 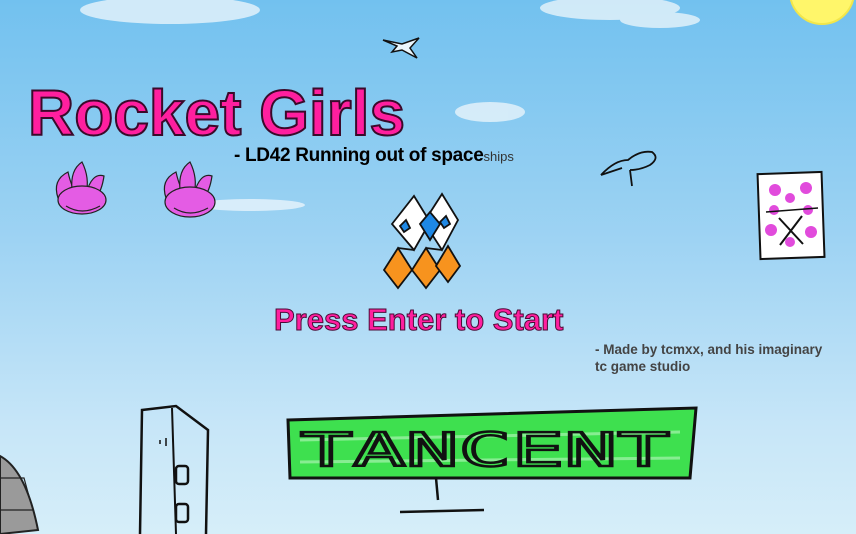 I want to click on sign-text: TANCENT, so click(x=485, y=450).